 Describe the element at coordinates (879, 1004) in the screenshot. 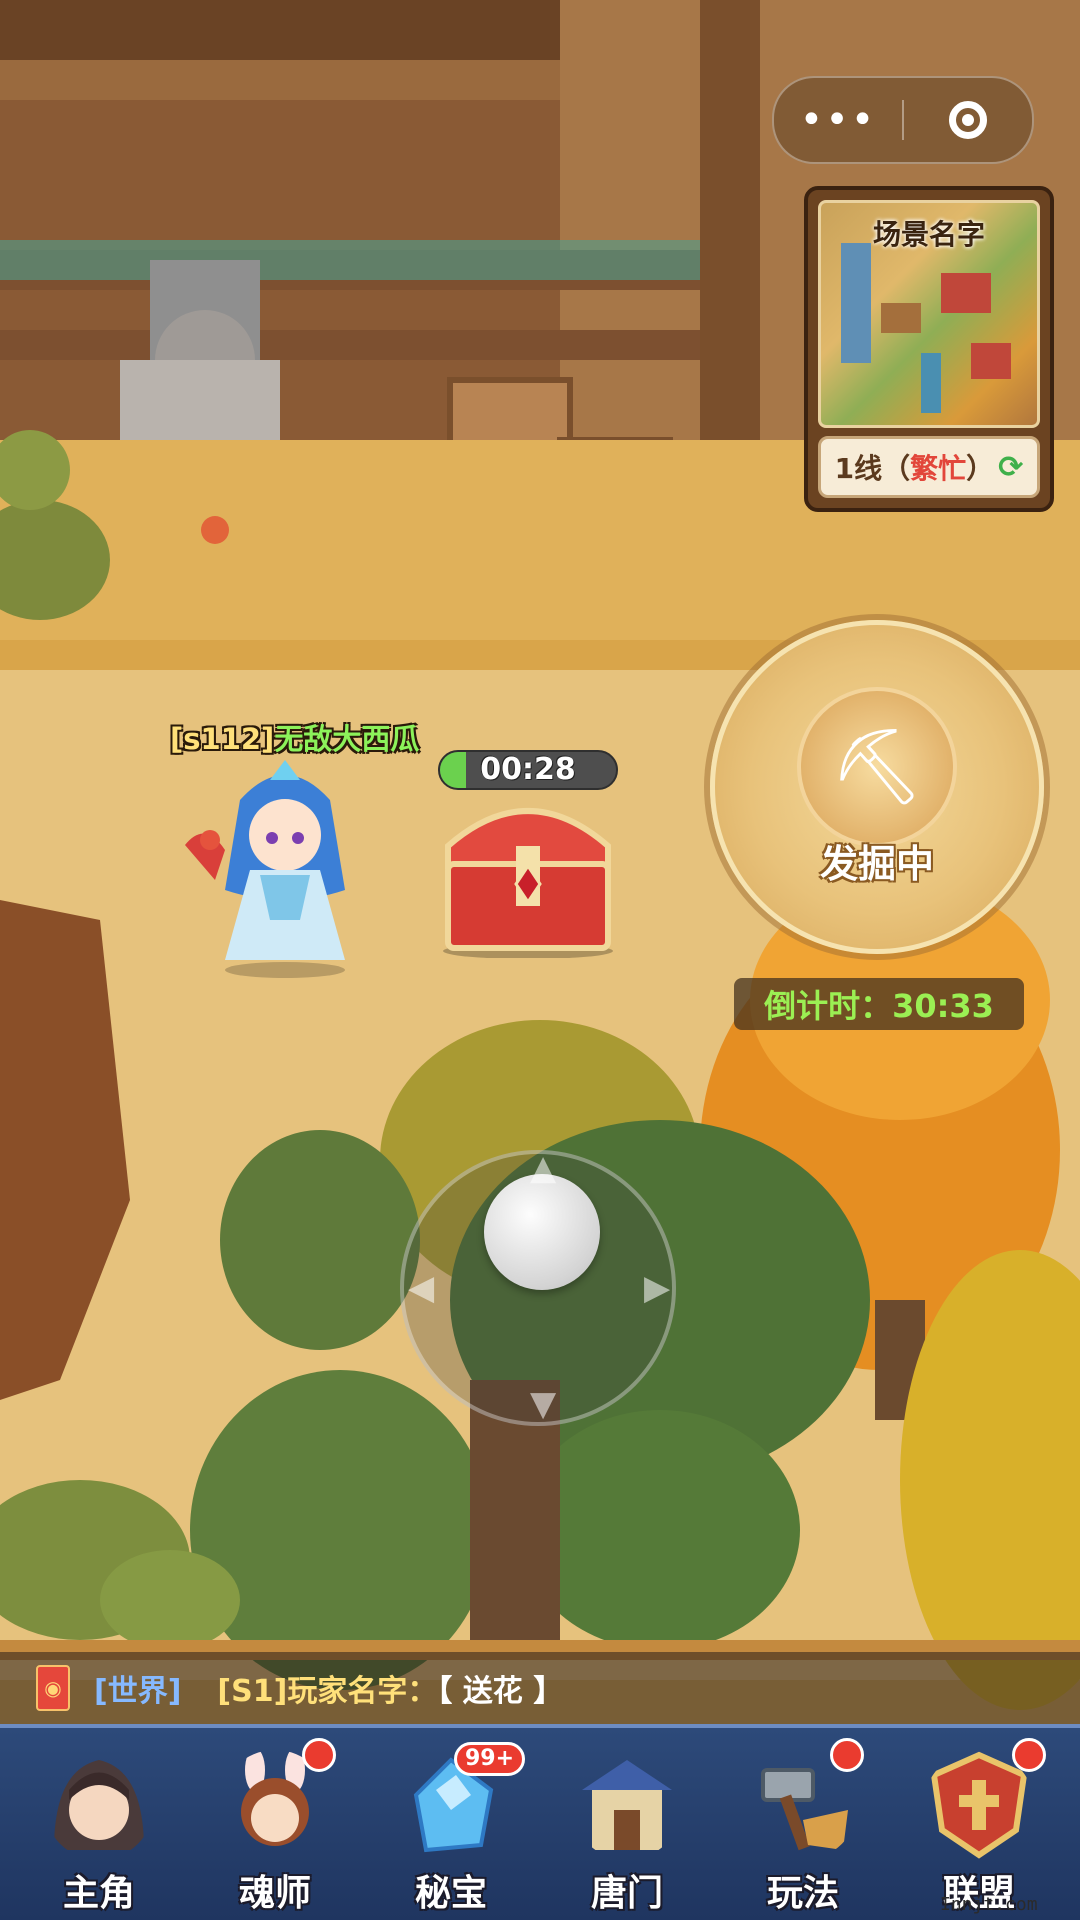

I see `countdown-timer: 倒计时：30:33` at that location.